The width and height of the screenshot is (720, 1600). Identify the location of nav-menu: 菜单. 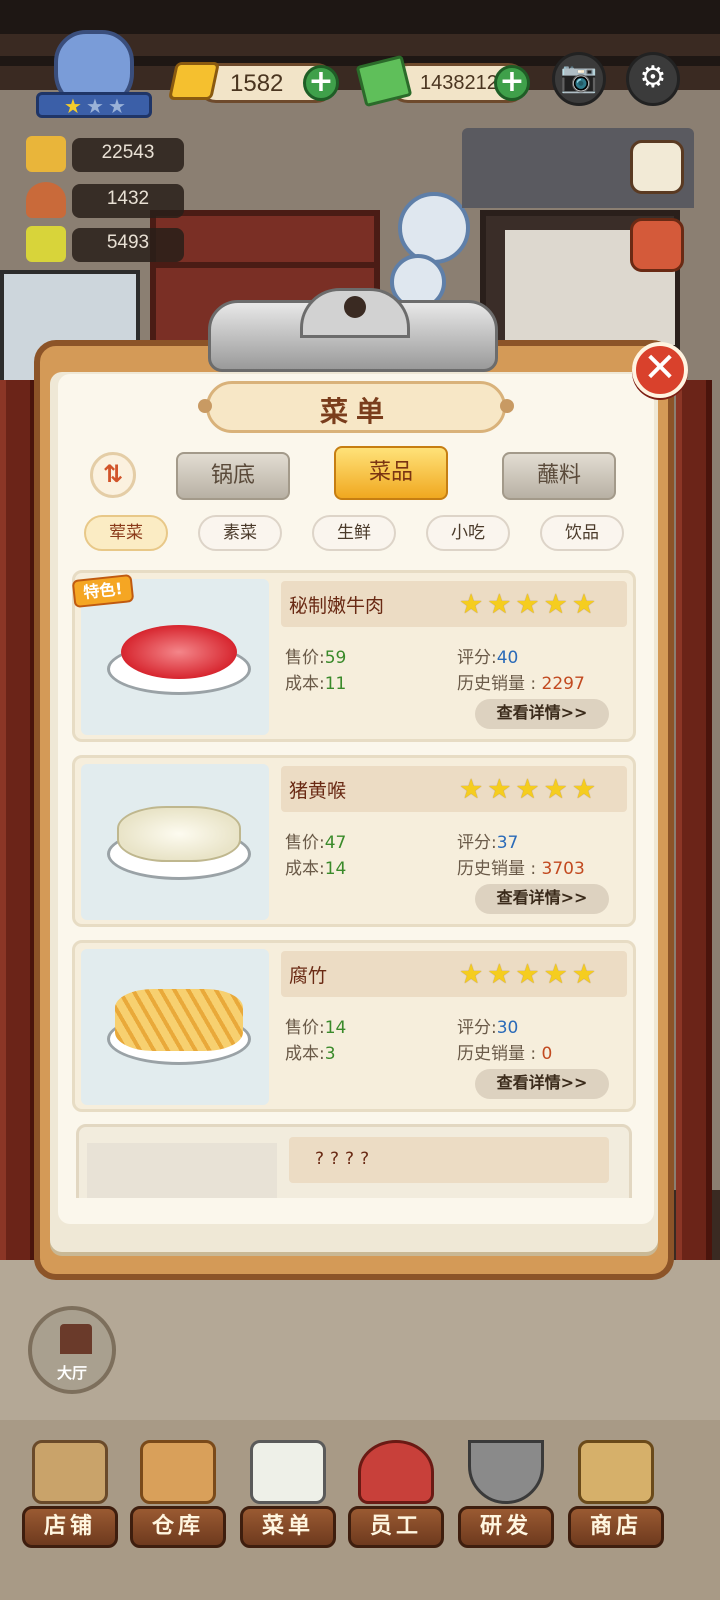
(288, 1497).